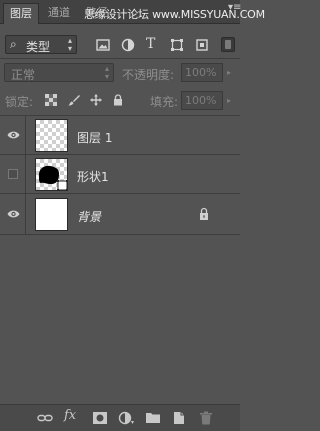  What do you see at coordinates (120, 214) in the screenshot?
I see `layer-row: 背景` at bounding box center [120, 214].